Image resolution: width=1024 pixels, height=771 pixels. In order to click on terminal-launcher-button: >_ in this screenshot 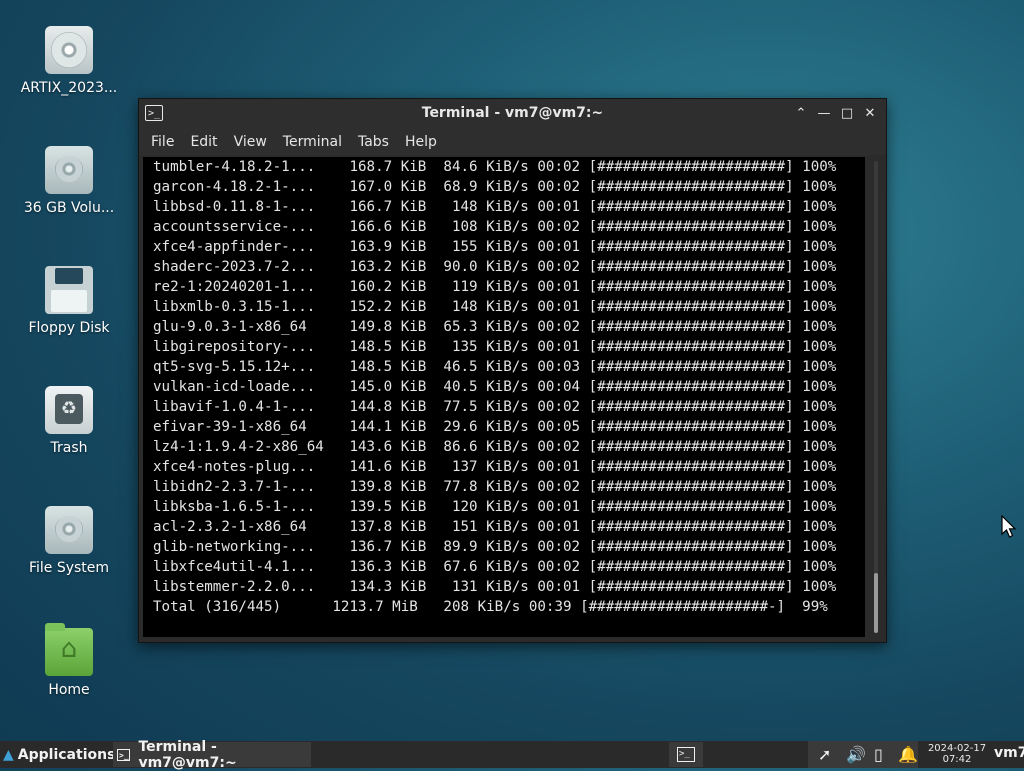, I will do `click(686, 754)`.